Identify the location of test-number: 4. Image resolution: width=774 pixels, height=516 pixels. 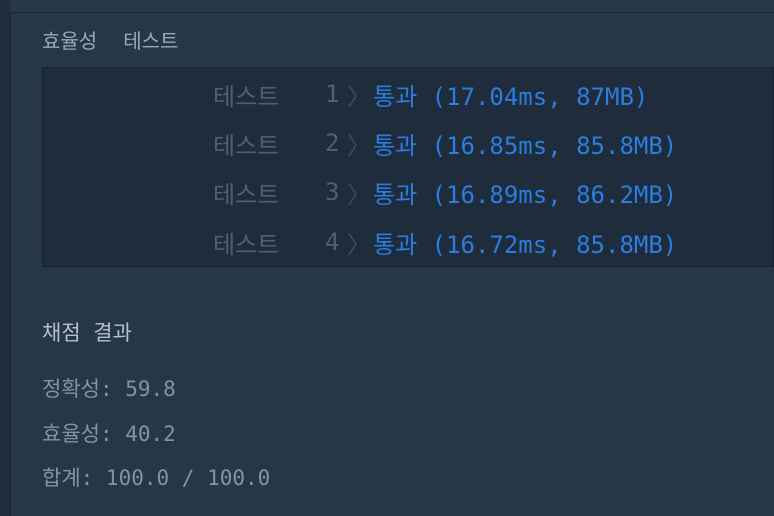
(332, 242).